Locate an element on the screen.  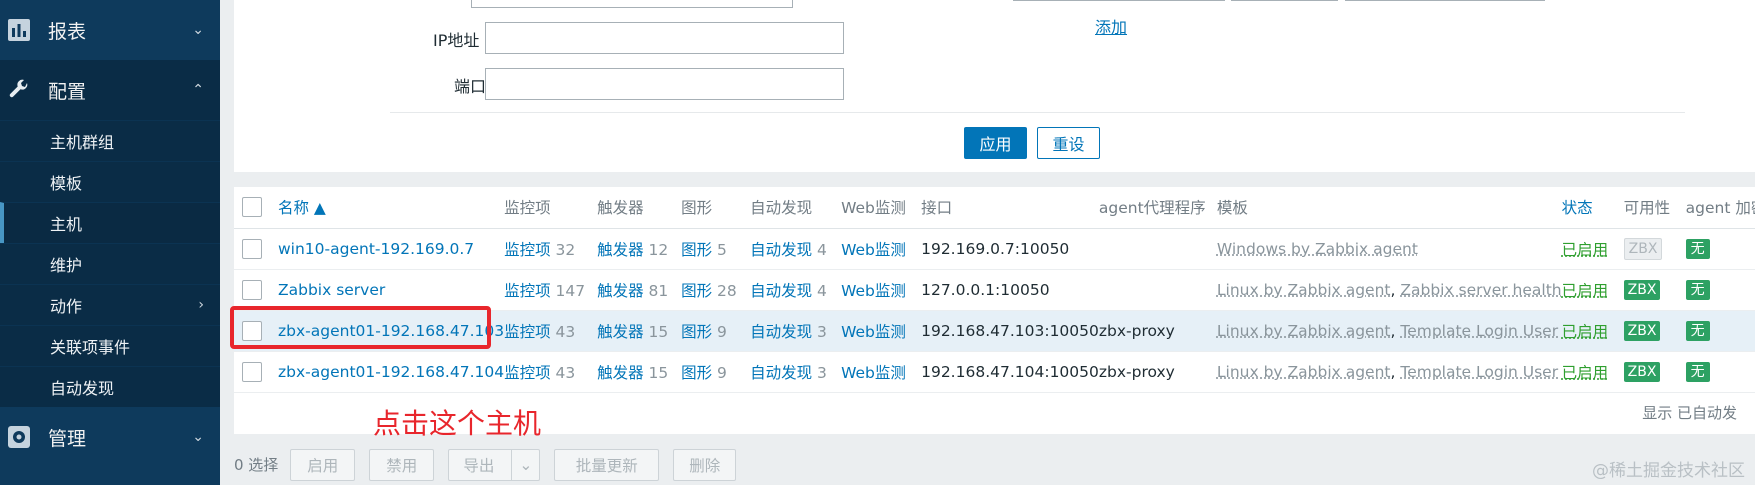
host-name-link: win10-agent-192.169.0.7 is located at coordinates (376, 249).